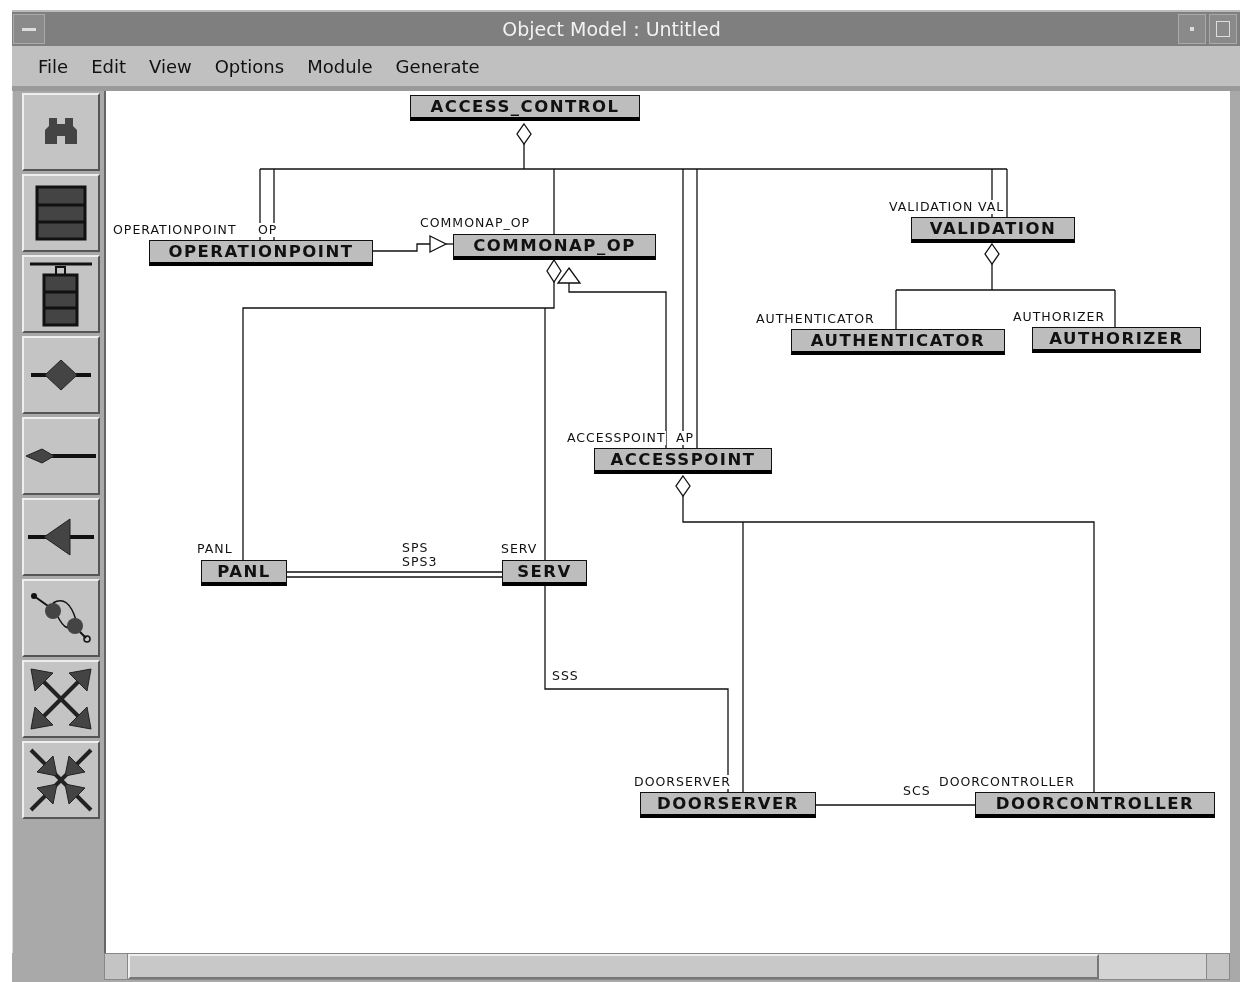  What do you see at coordinates (931, 207) in the screenshot?
I see `role-label: VALIDATION` at bounding box center [931, 207].